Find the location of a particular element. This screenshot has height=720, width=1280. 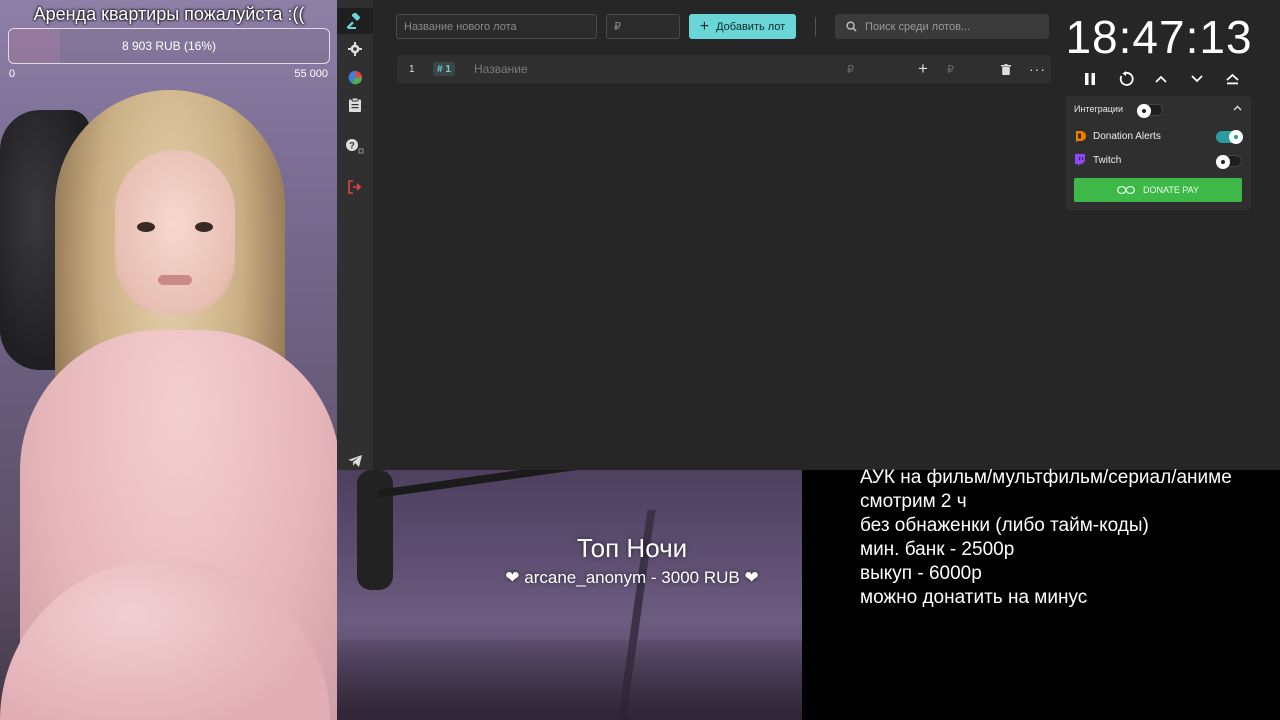

add-lot-label: Добавить лот is located at coordinates (751, 26).